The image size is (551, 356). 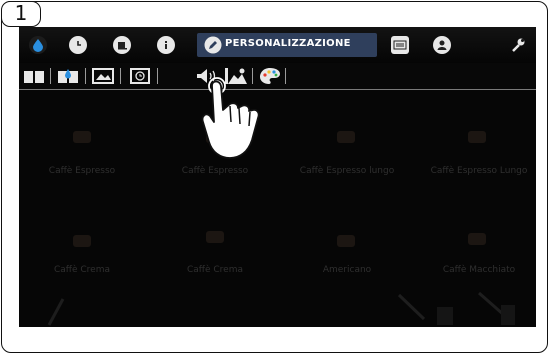 I want to click on water-drop-icon, so click(x=38, y=45).